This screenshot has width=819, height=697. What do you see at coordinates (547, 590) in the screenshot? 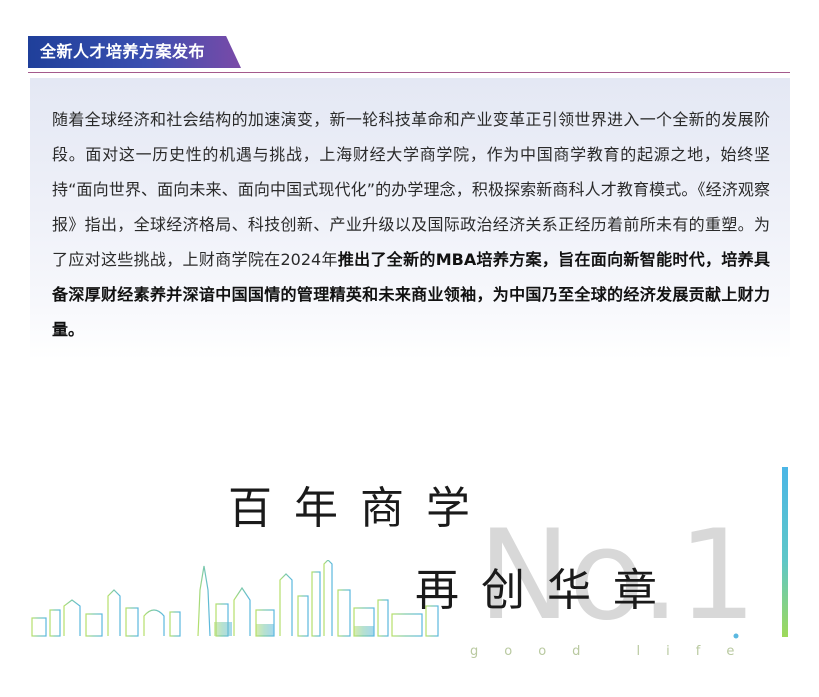
I see `headline-line-2: 再创华章` at bounding box center [547, 590].